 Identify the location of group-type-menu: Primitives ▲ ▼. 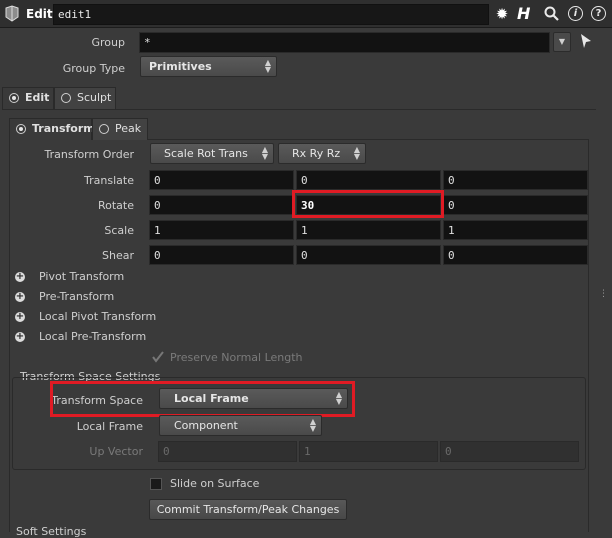
(208, 66).